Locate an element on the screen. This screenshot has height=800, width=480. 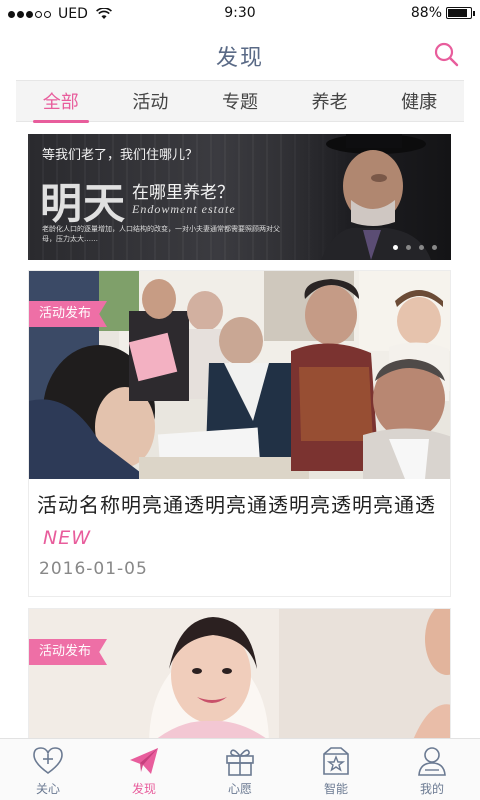
tab-activities: 活动 is located at coordinates (150, 101).